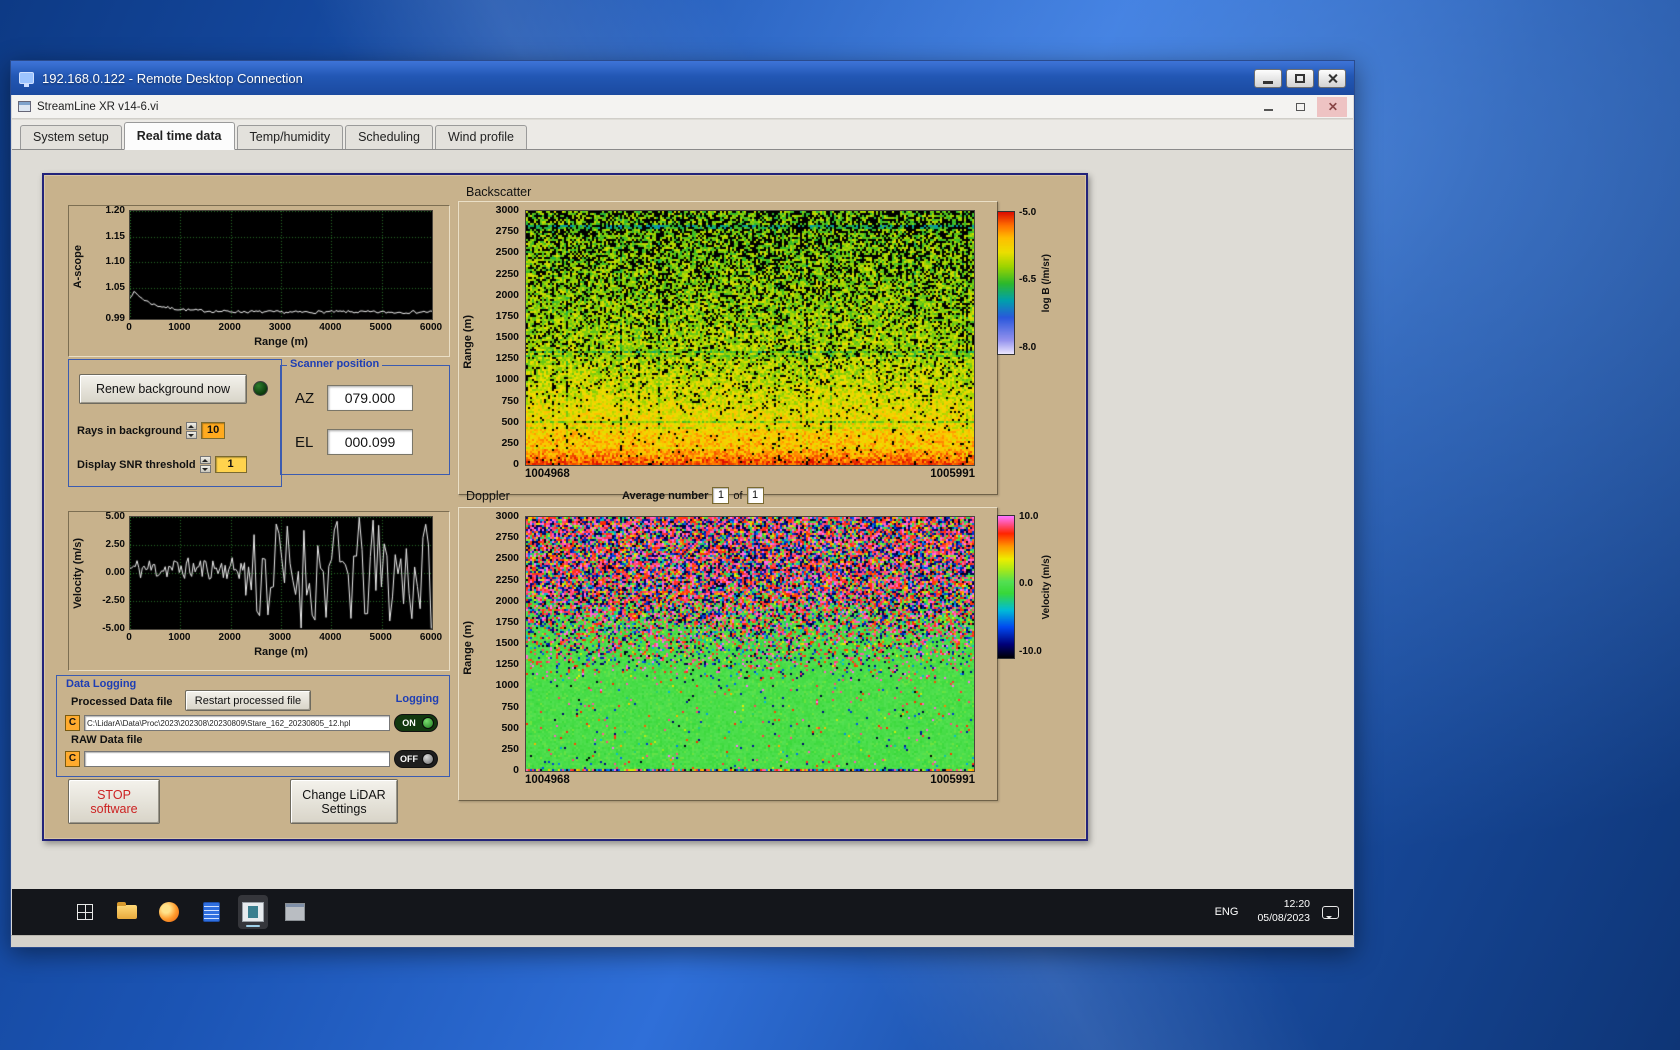  Describe the element at coordinates (179, 136) in the screenshot. I see `tab-real-time-data: Real time data` at that location.